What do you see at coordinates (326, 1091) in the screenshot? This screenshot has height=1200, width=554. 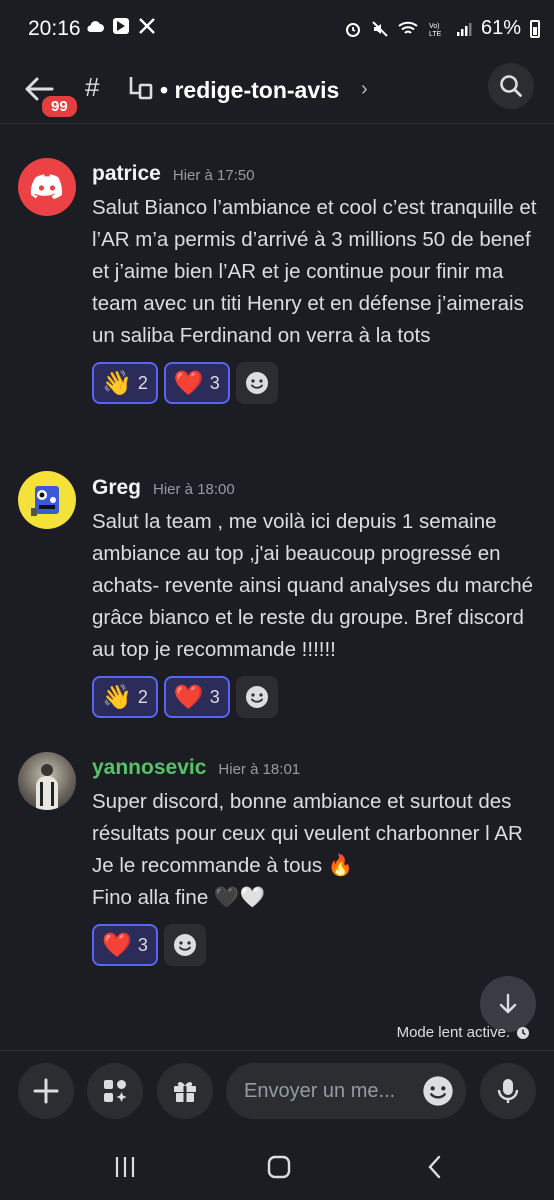 I see `message-input` at bounding box center [326, 1091].